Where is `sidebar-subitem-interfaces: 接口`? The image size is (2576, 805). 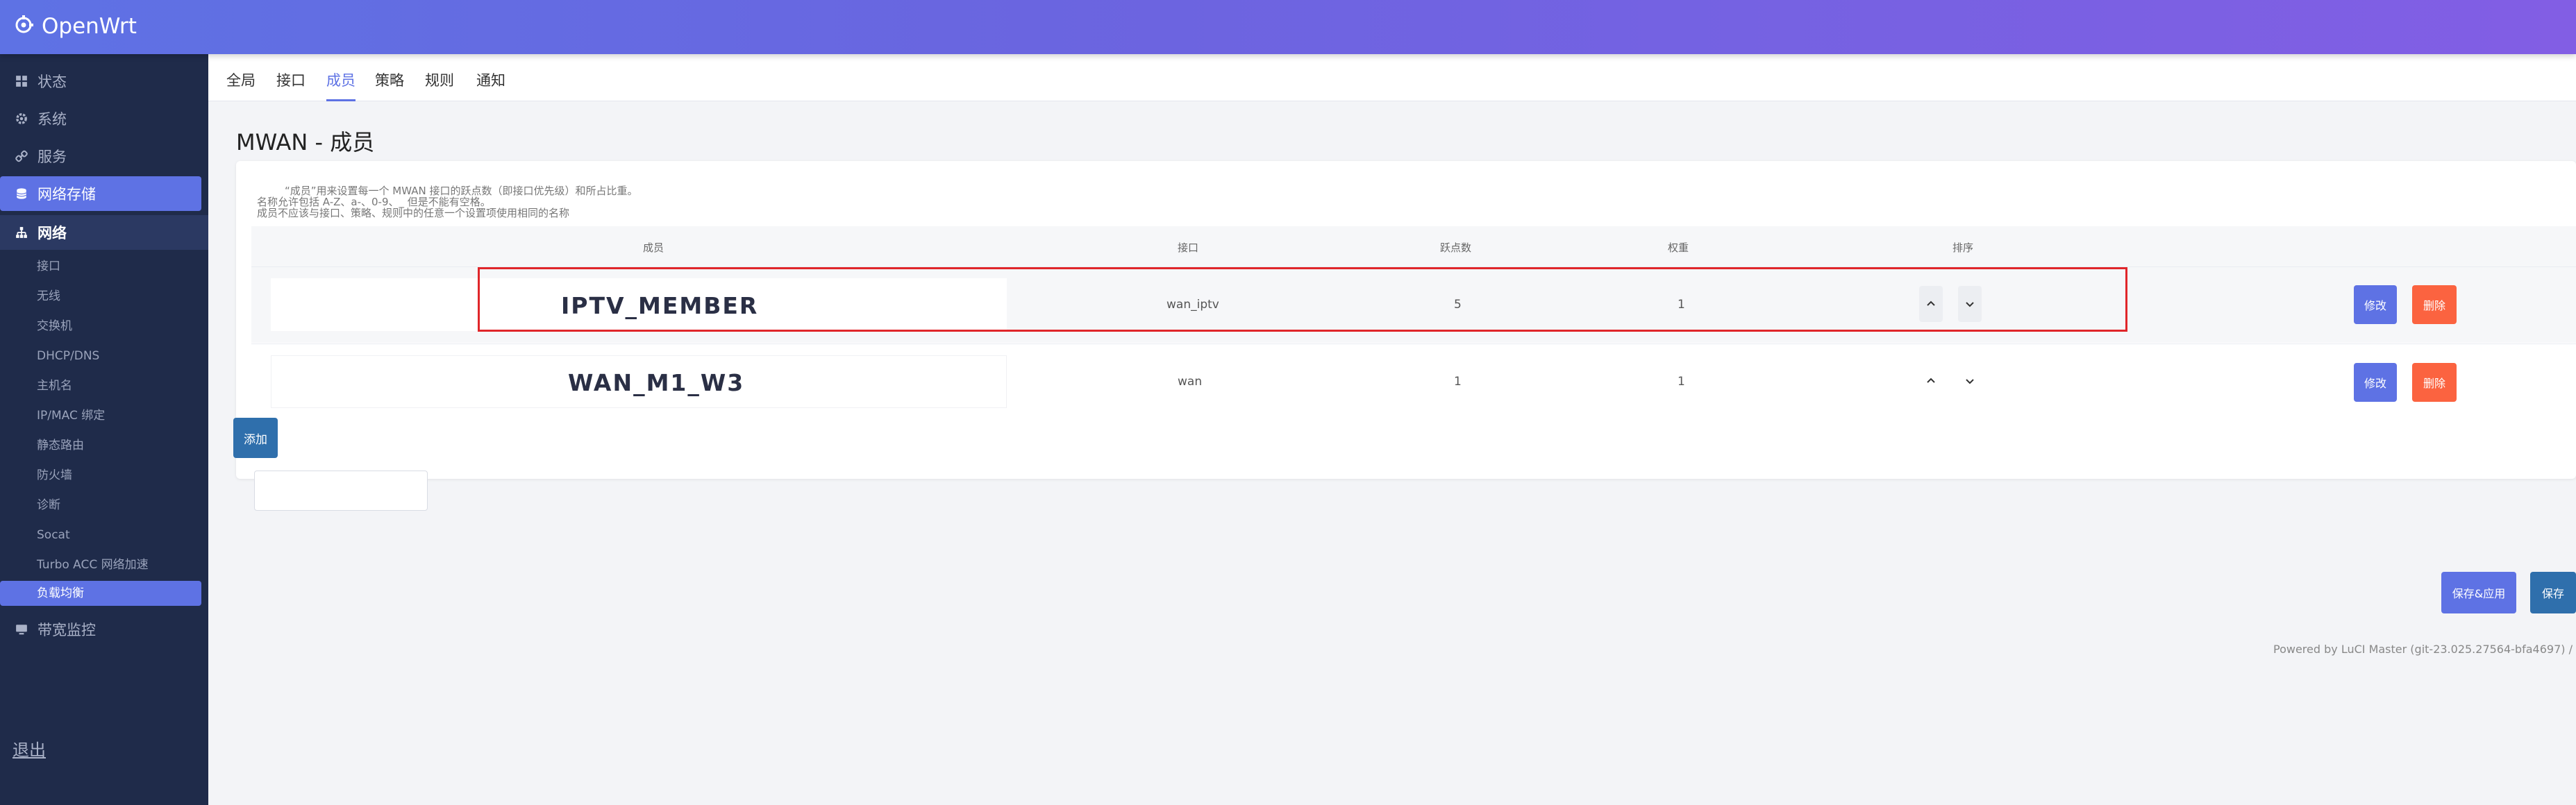
sidebar-subitem-interfaces: 接口 is located at coordinates (48, 266).